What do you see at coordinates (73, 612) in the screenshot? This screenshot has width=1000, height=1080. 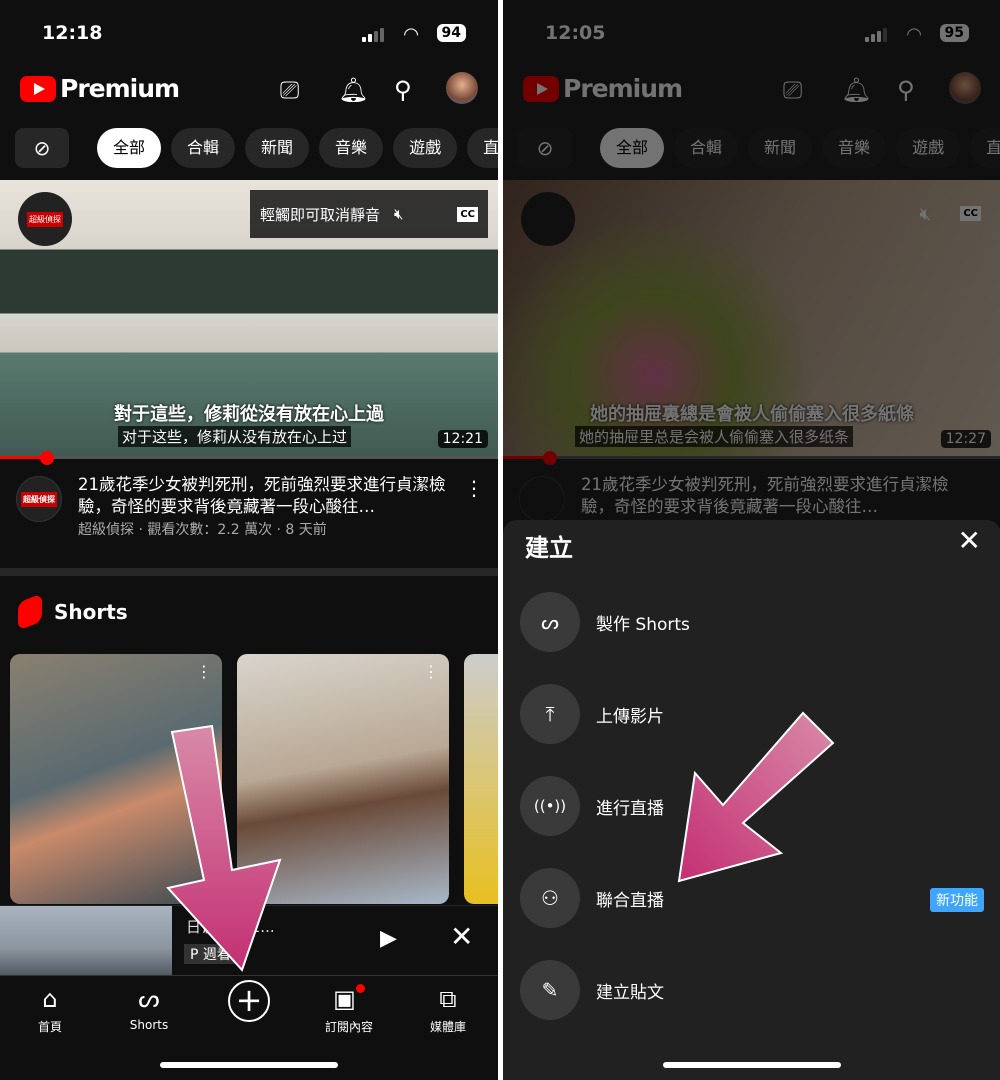 I see `shorts-heading: Shorts` at bounding box center [73, 612].